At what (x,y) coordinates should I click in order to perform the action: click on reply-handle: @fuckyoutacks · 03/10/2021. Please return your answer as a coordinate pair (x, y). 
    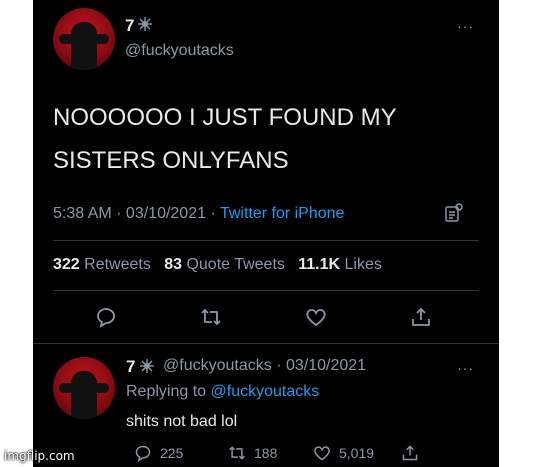
    Looking at the image, I should click on (264, 366).